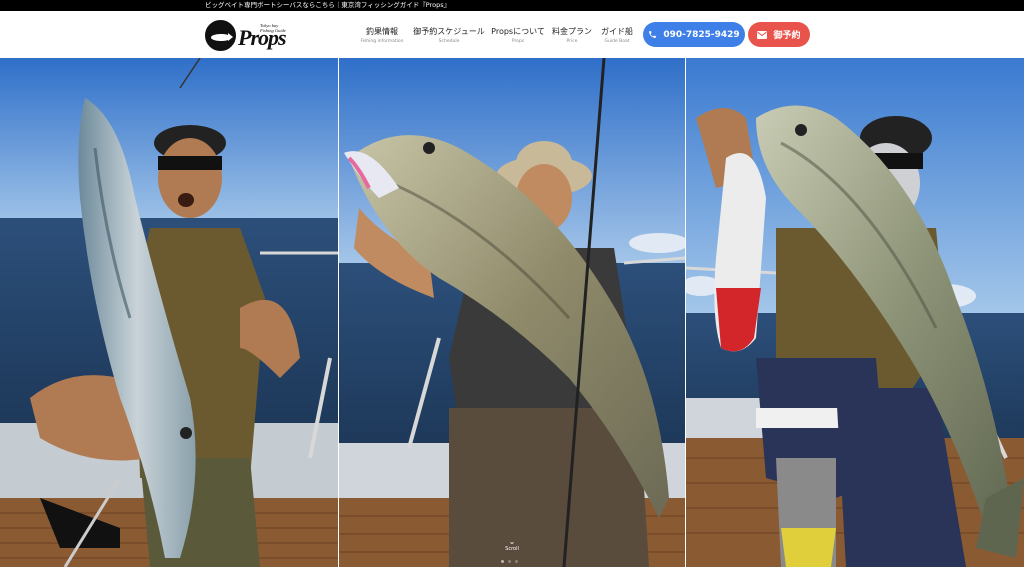  Describe the element at coordinates (701, 34) in the screenshot. I see `phone-number: 090-7825-9429` at that location.